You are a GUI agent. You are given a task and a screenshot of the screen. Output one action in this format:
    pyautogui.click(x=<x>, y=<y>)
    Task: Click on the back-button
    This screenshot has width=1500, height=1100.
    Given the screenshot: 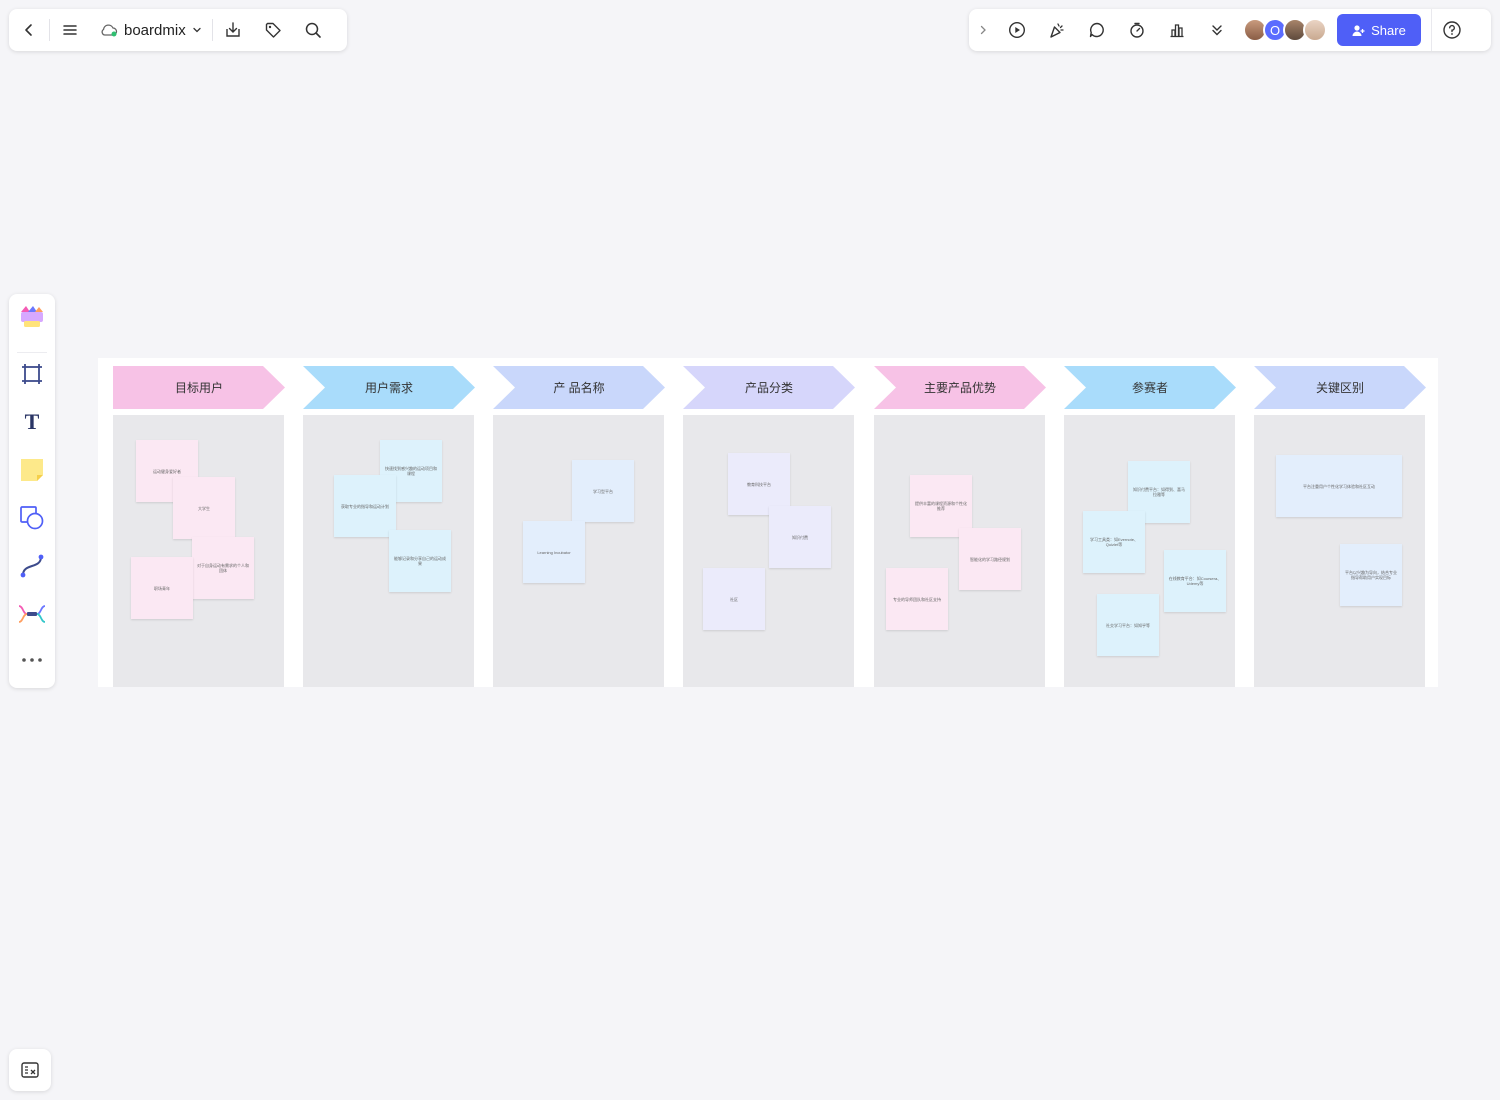 What is the action you would take?
    pyautogui.click(x=29, y=30)
    